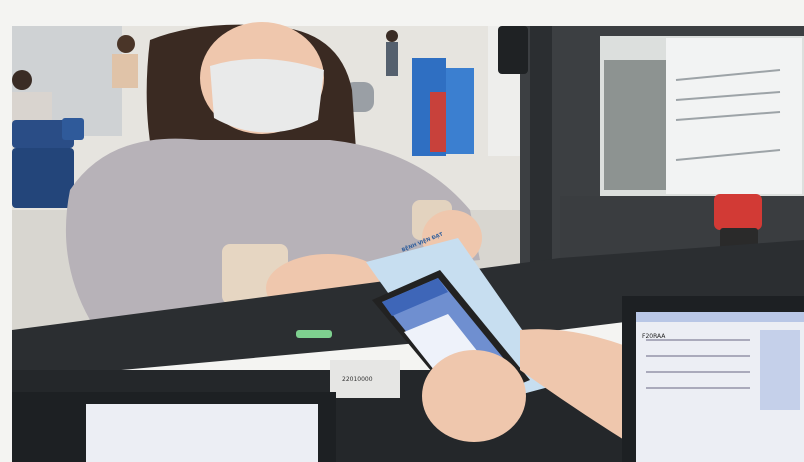 Image resolution: width=804 pixels, height=462 pixels. Describe the element at coordinates (267, 95) in the screenshot. I see `face-mask` at that location.